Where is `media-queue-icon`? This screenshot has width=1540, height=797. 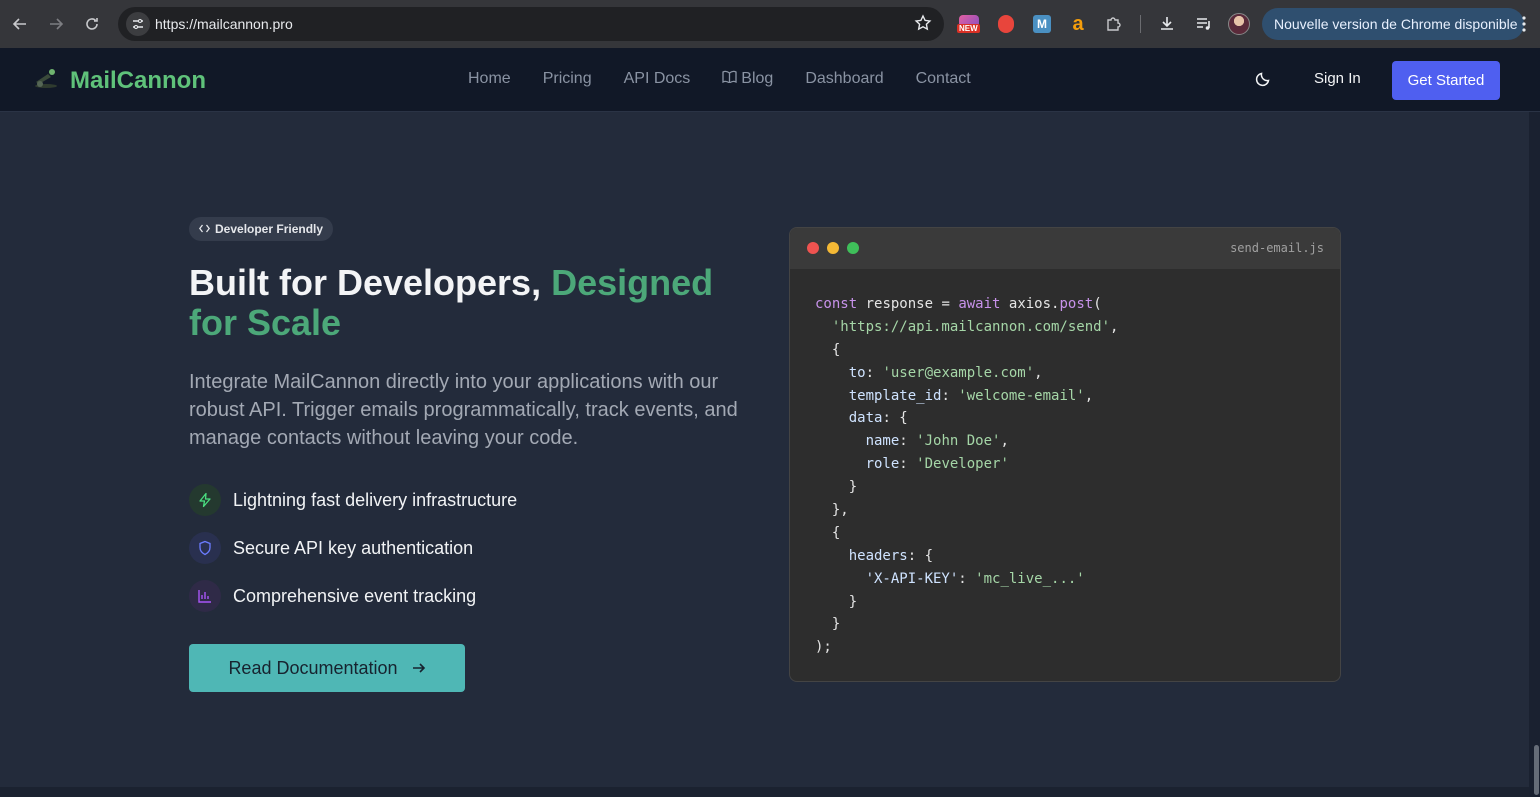
media-queue-icon is located at coordinates (1204, 24).